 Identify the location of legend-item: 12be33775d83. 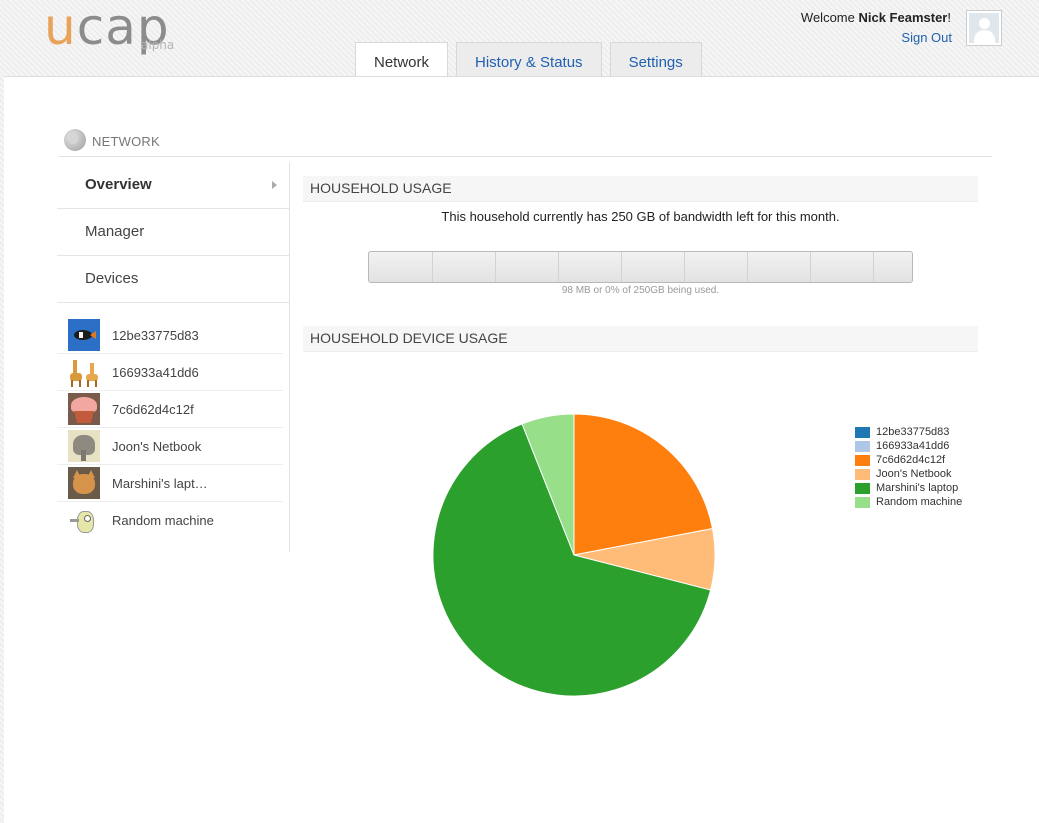
(908, 432).